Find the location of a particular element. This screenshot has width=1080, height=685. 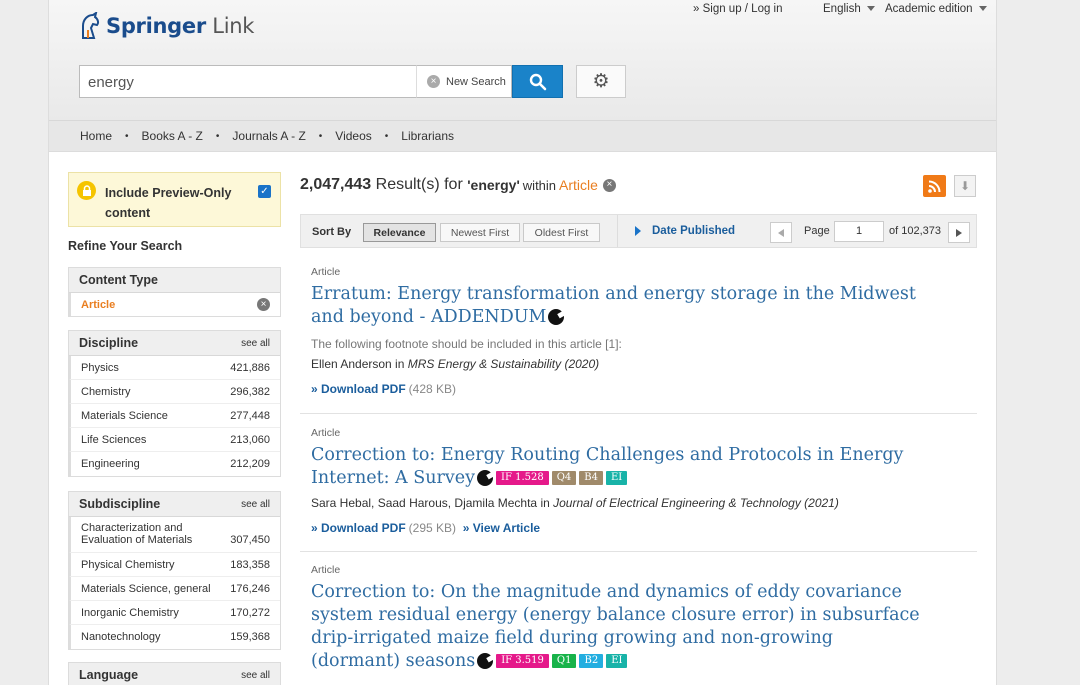

subdiscipline-see-all-link: see all is located at coordinates (255, 504).